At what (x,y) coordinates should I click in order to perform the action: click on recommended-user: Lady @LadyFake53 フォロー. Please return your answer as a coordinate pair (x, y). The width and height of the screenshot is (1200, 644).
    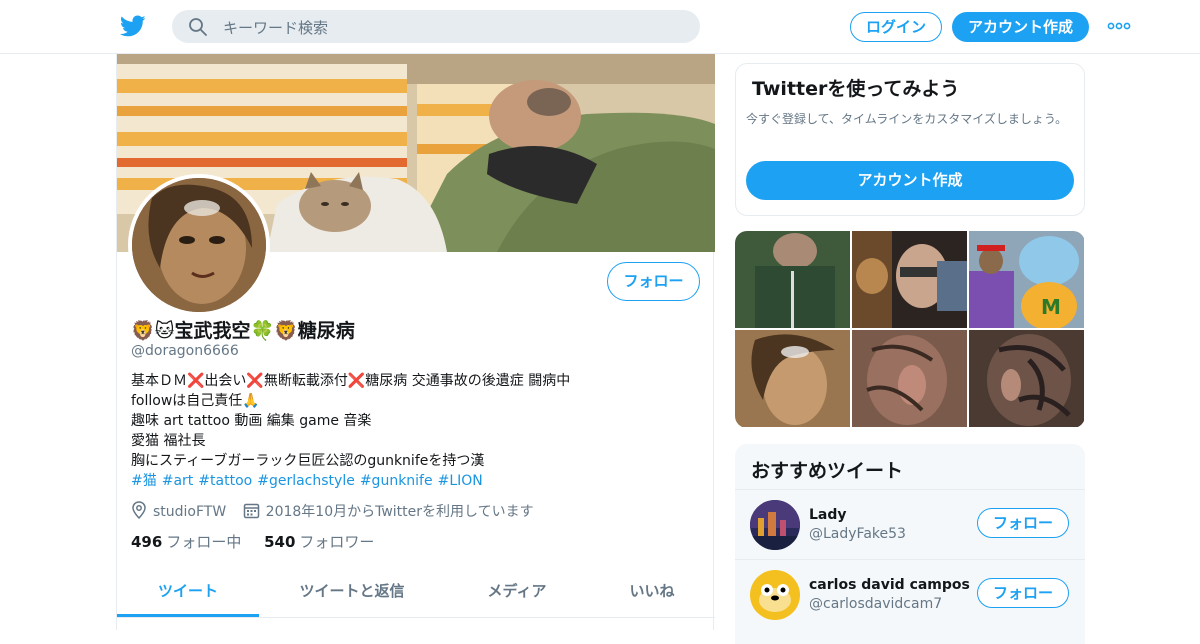
    Looking at the image, I should click on (910, 523).